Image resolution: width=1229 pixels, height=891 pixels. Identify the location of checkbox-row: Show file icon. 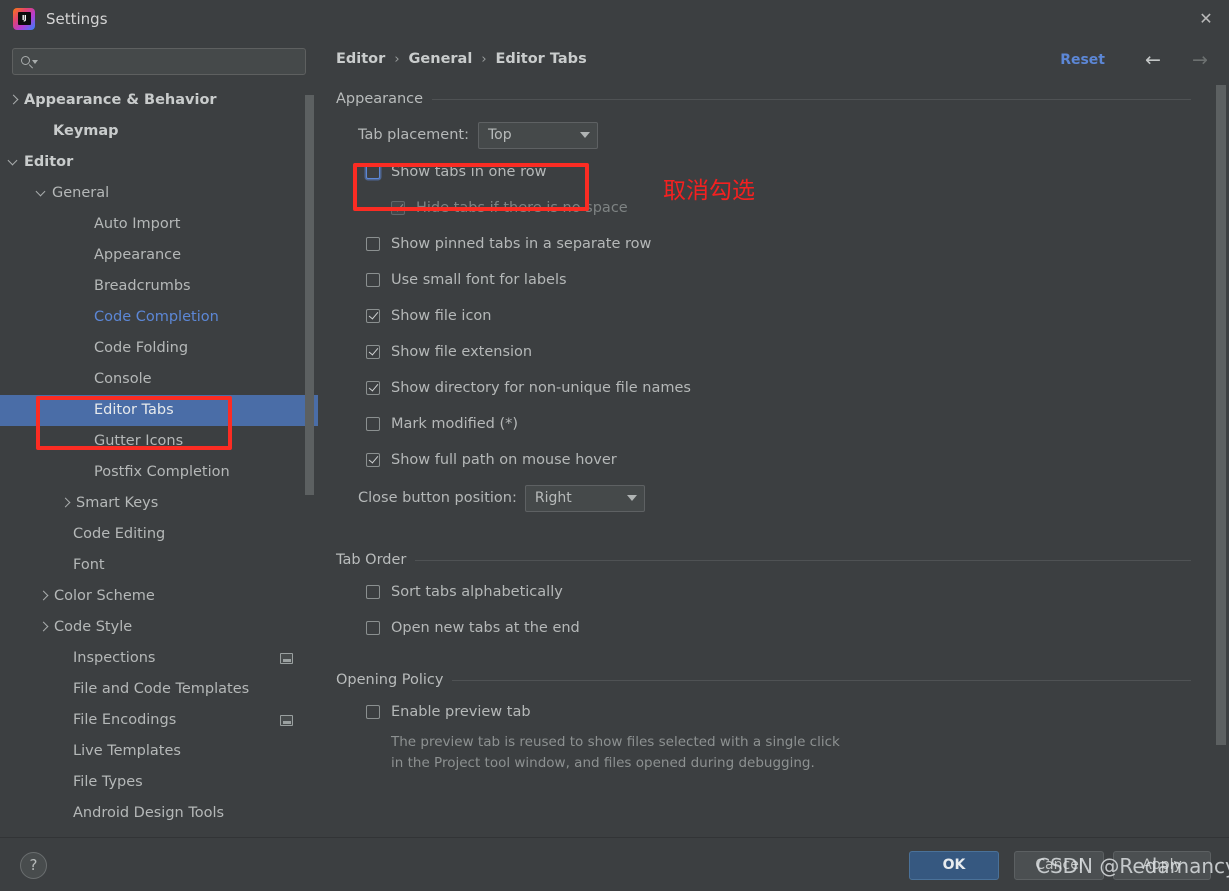
(782, 316).